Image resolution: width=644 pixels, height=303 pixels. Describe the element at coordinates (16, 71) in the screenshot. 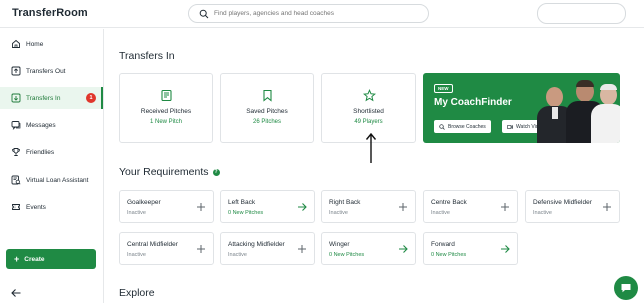

I see `transfers-out-icon` at that location.